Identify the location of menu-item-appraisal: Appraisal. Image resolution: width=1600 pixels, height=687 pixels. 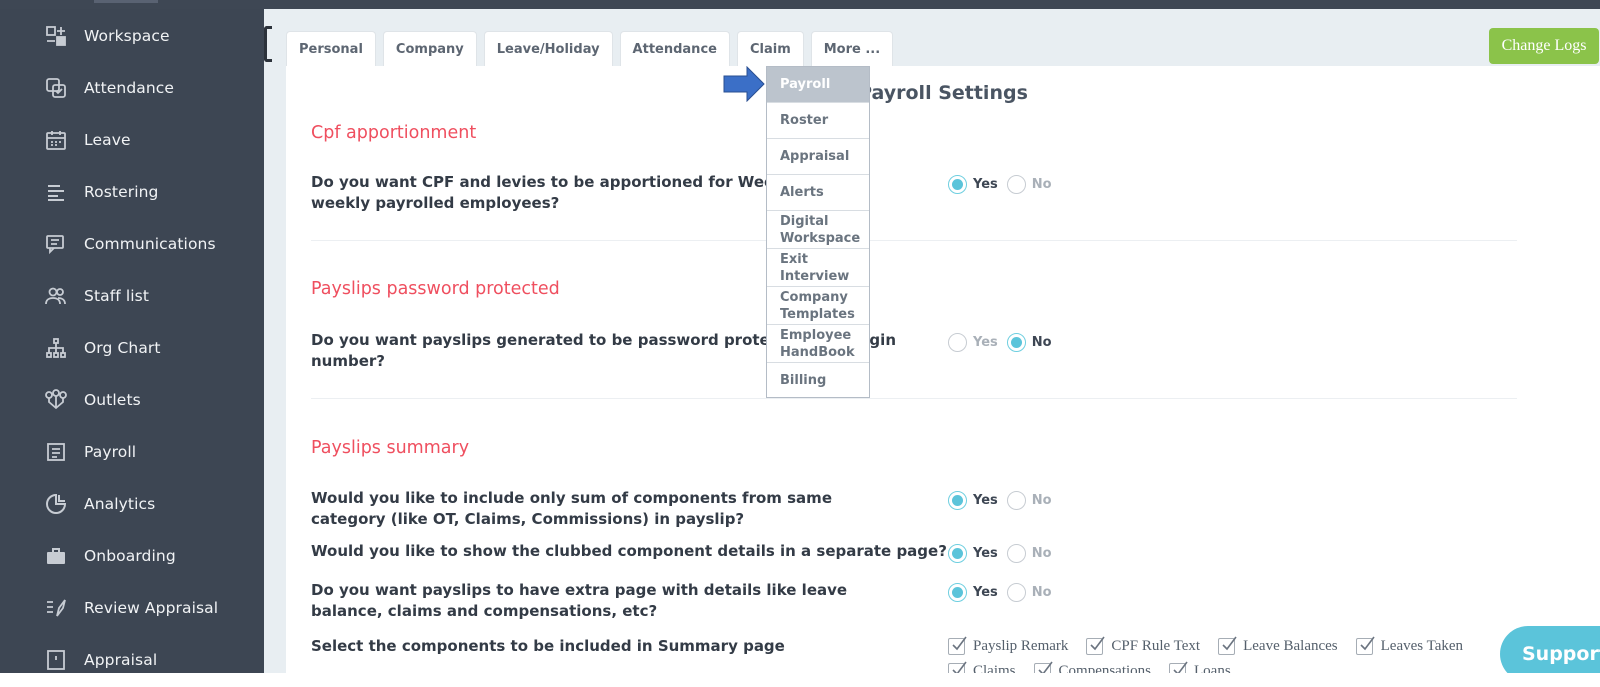
(818, 157).